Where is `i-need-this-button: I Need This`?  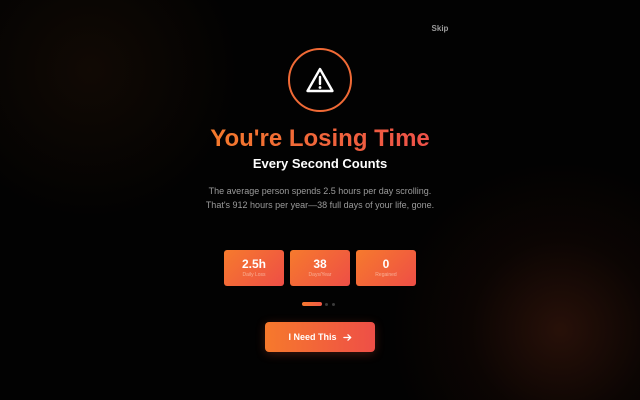
i-need-this-button: I Need This is located at coordinates (320, 337).